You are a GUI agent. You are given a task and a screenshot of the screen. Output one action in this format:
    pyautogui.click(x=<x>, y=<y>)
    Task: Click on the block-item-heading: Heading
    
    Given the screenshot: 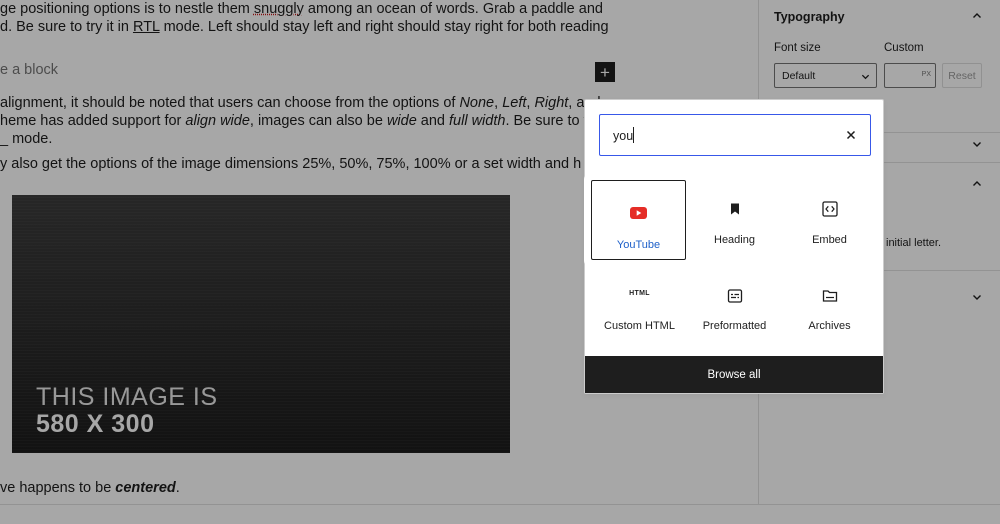 What is the action you would take?
    pyautogui.click(x=734, y=220)
    